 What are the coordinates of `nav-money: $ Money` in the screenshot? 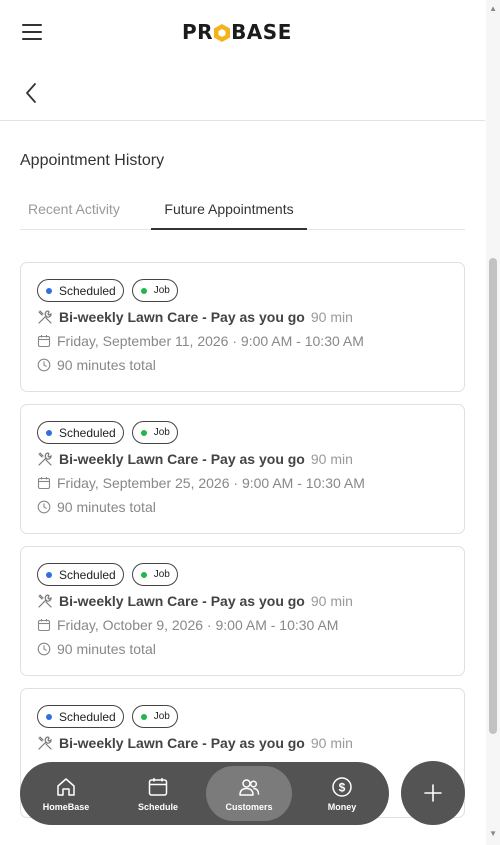 It's located at (342, 793).